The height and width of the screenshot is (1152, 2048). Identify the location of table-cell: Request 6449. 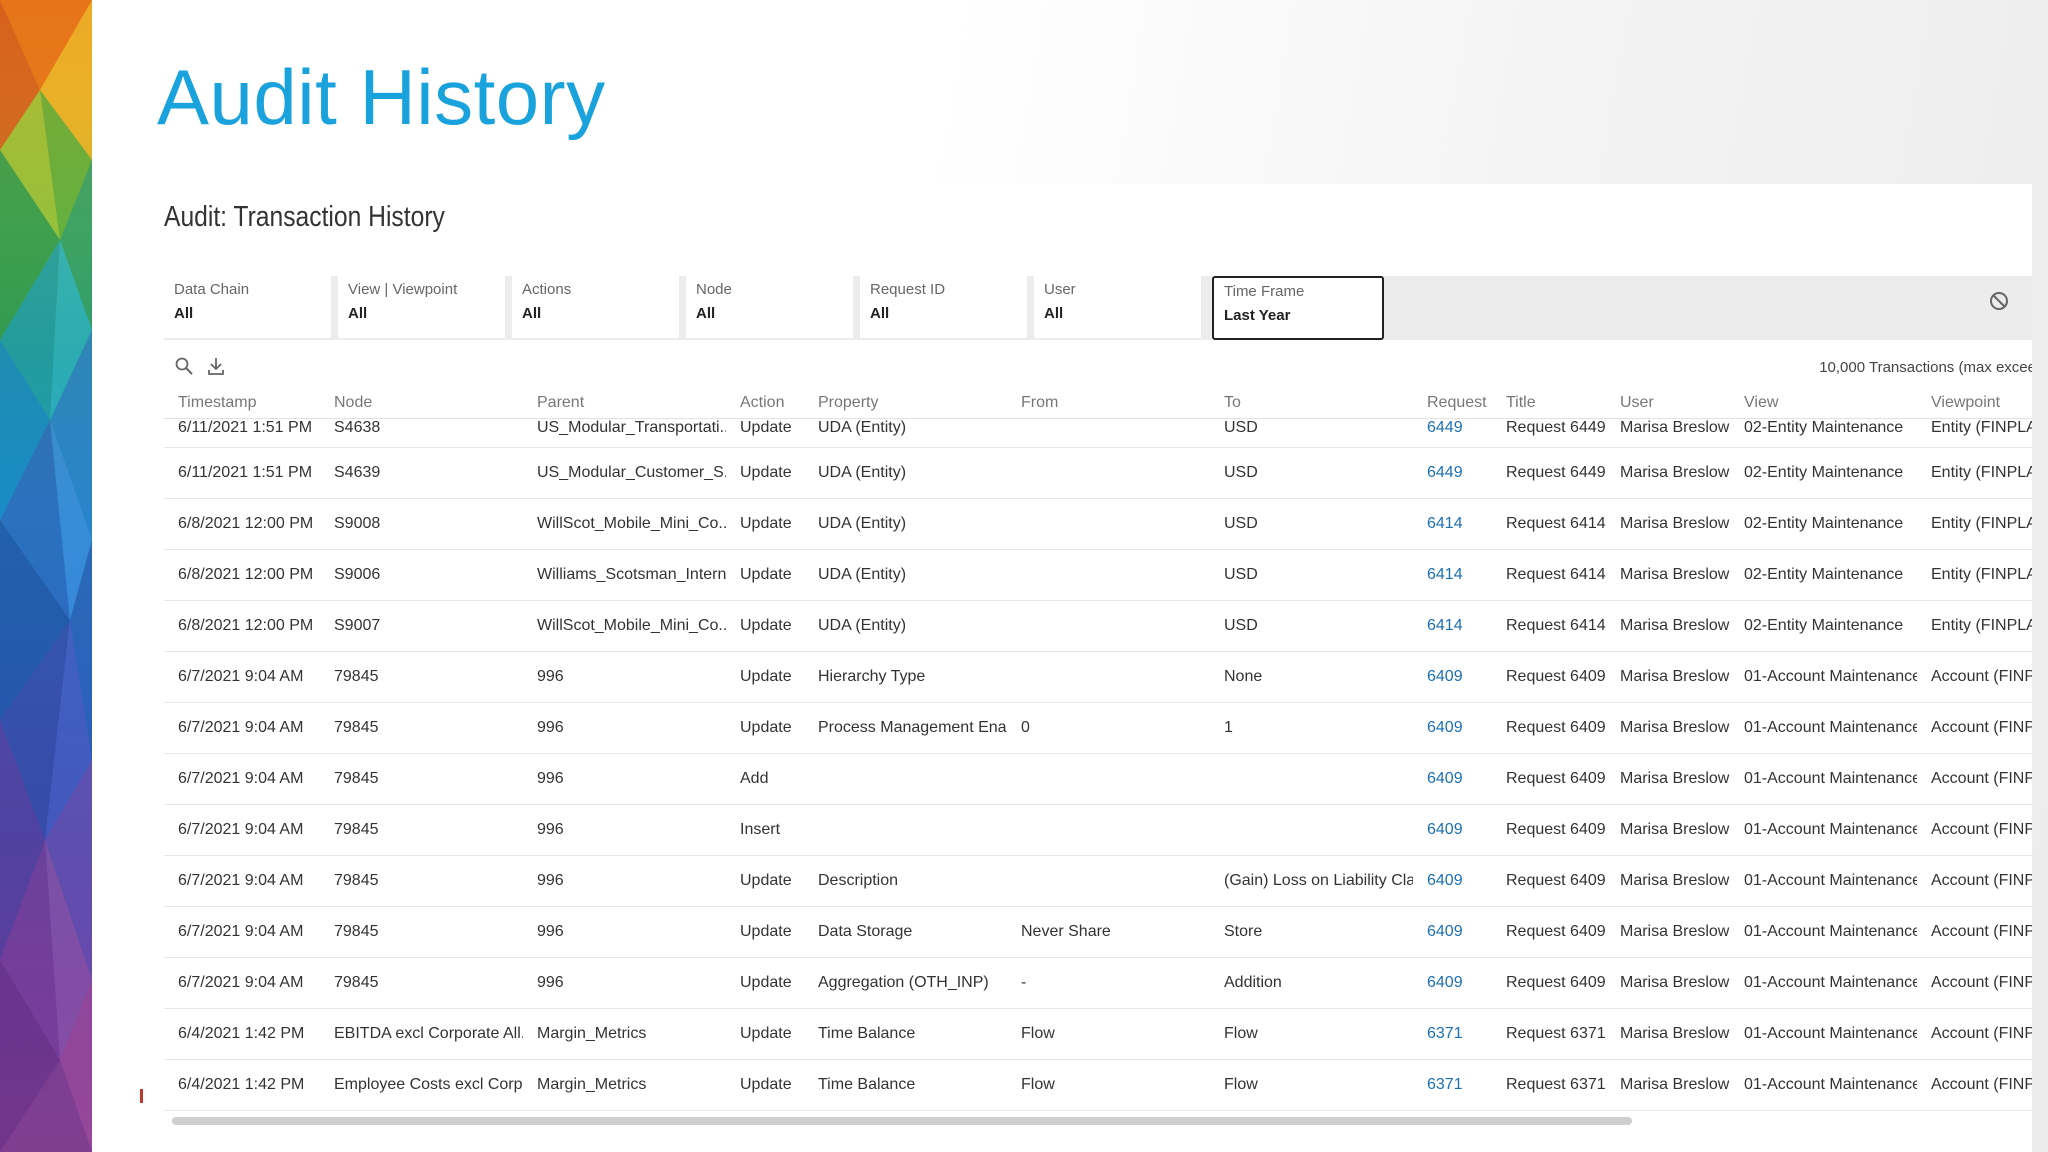
(1549, 433).